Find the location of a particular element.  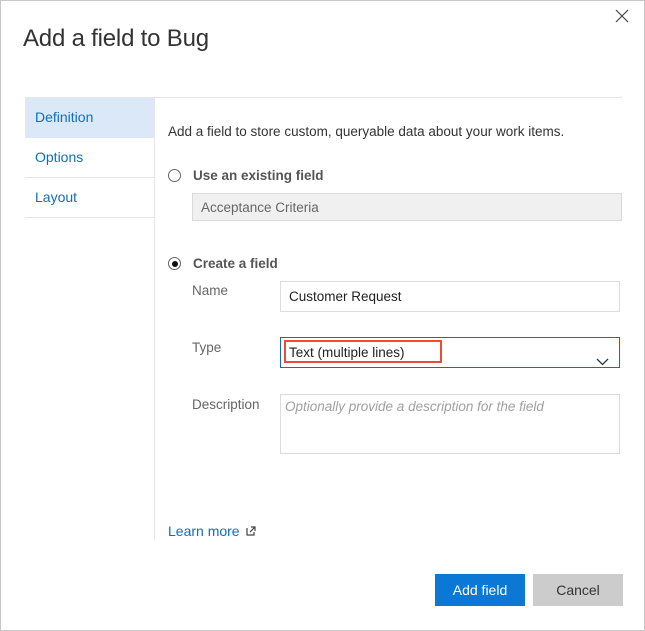

learn-more-link: Learn more is located at coordinates (212, 531).